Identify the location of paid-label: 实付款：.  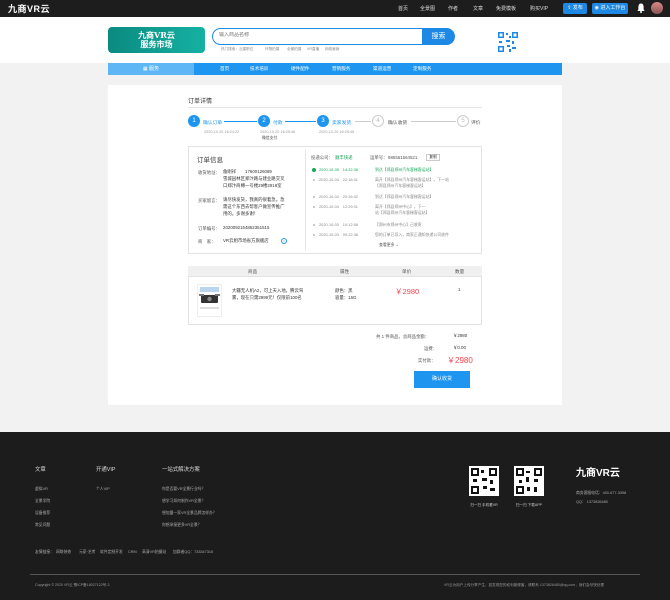
(427, 360).